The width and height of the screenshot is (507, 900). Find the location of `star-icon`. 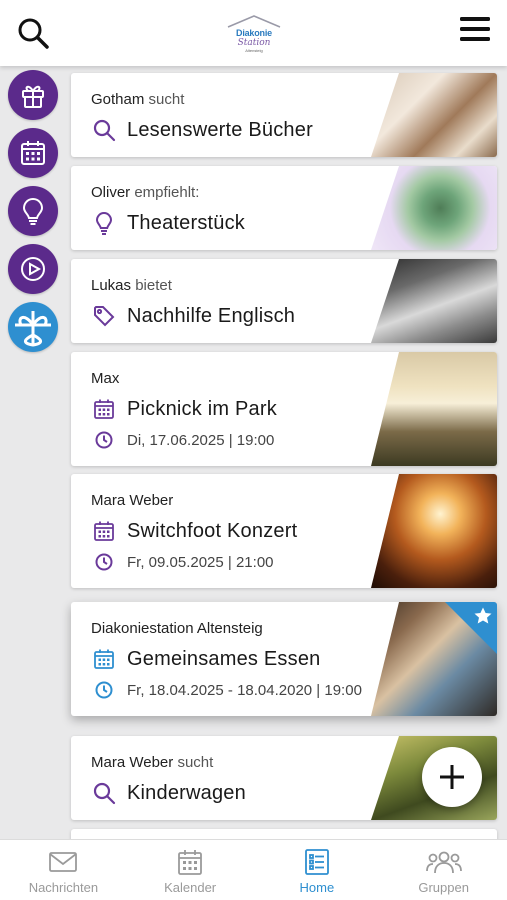

star-icon is located at coordinates (483, 615).